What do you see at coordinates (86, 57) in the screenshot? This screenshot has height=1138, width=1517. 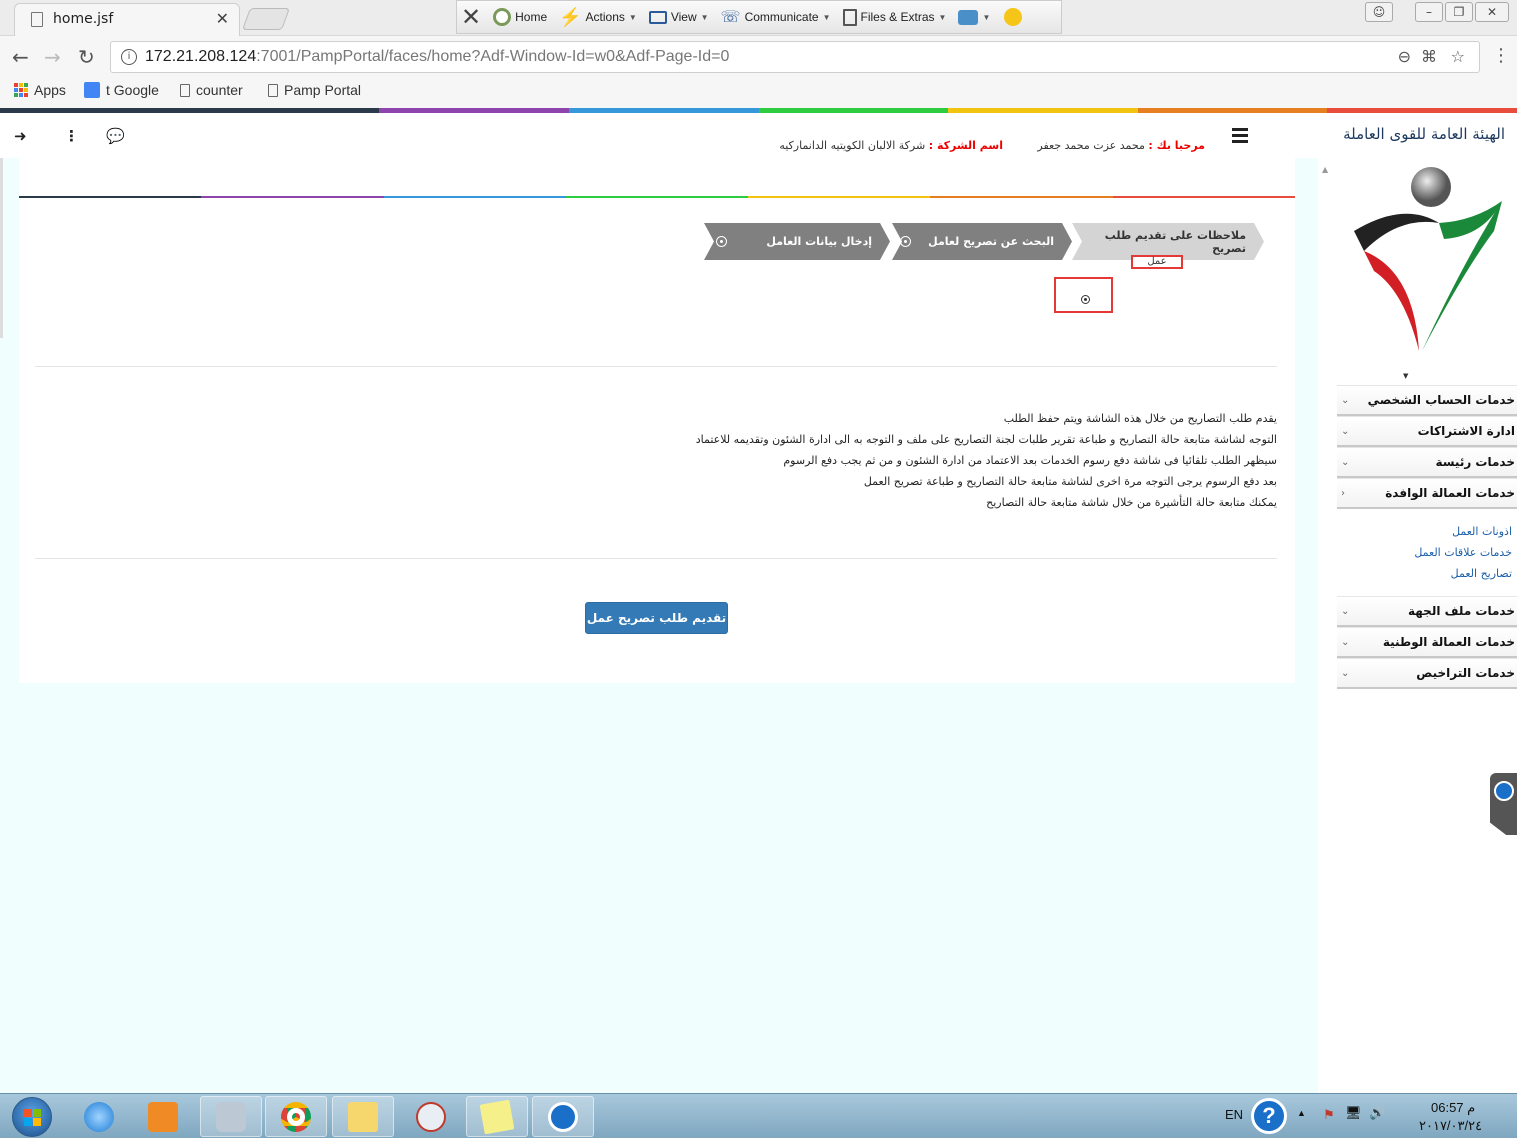 I see `reload-icon: ↻` at bounding box center [86, 57].